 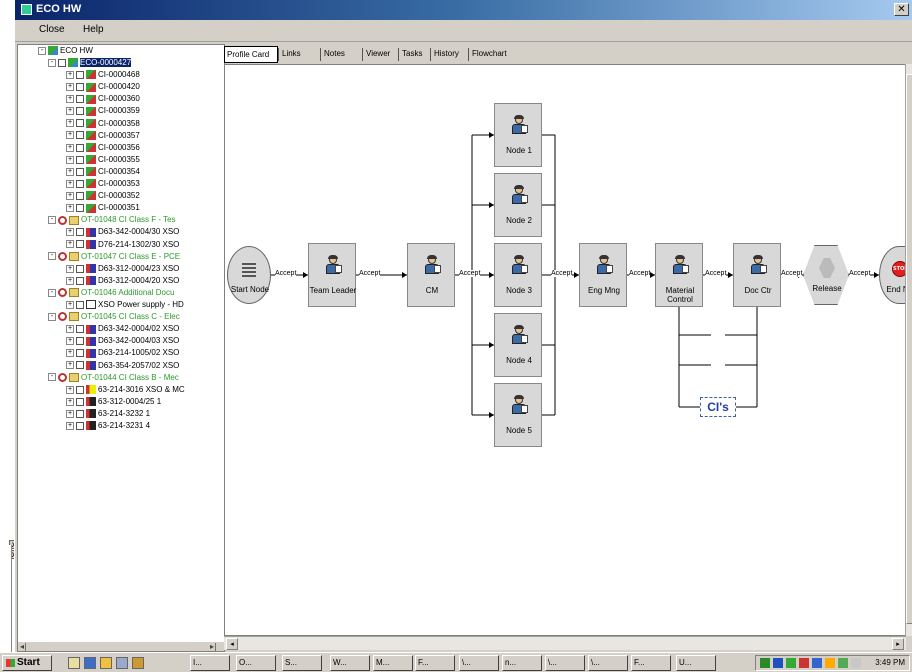 What do you see at coordinates (898, 644) in the screenshot?
I see `scroll-right-button: ▸` at bounding box center [898, 644].